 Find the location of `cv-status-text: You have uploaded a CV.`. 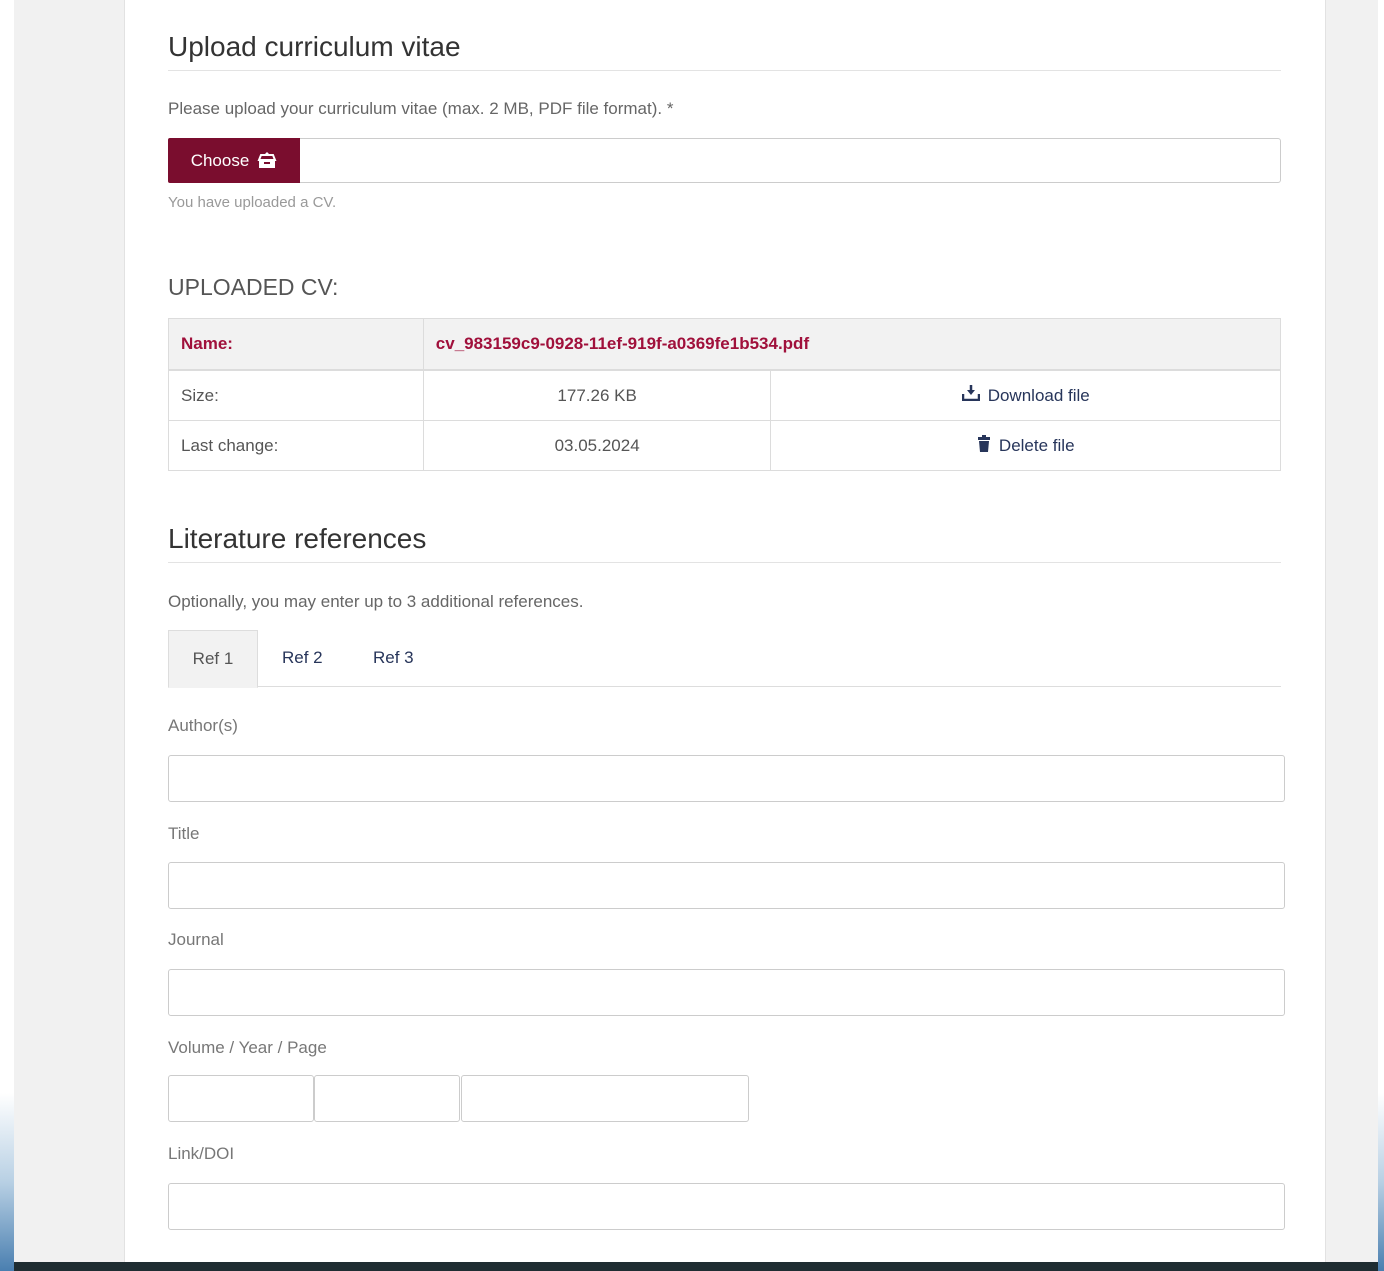

cv-status-text: You have uploaded a CV. is located at coordinates (252, 202).